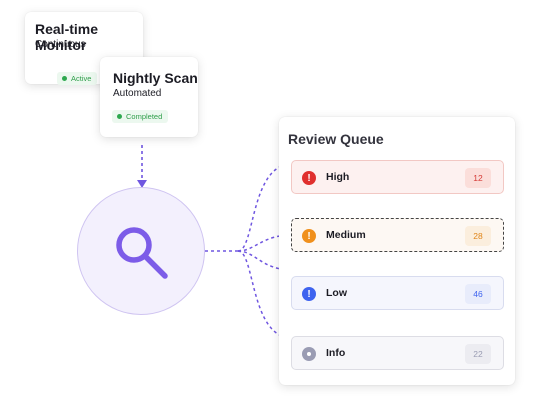 This screenshot has height=400, width=540. I want to click on card-subtitle: Continuous, so click(60, 44).